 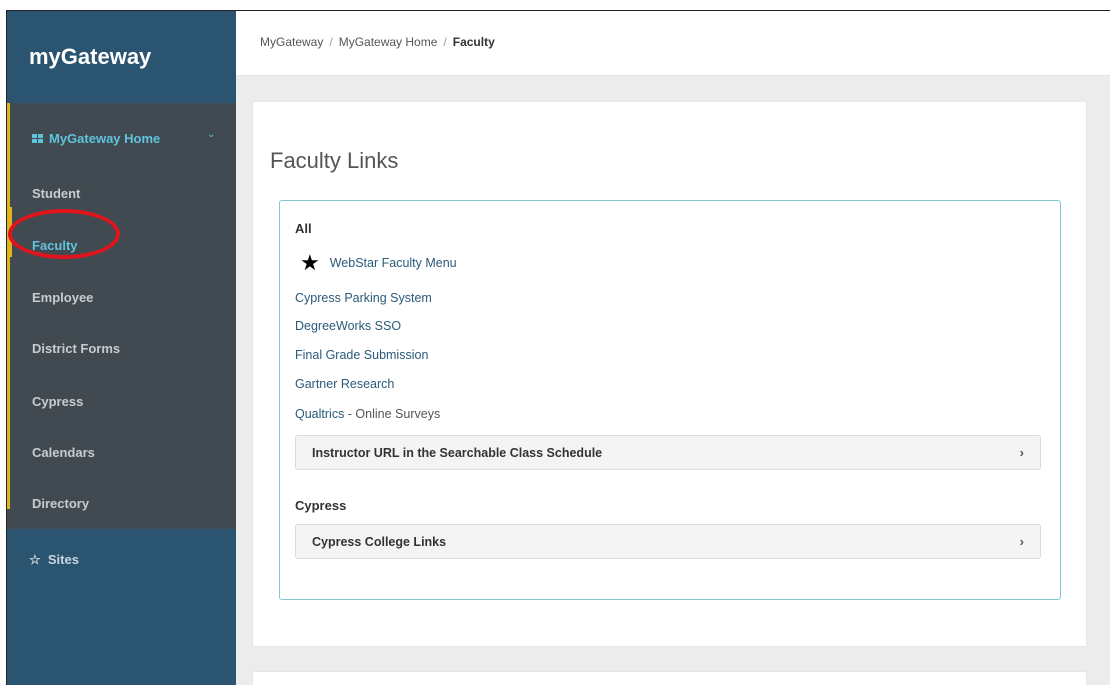 I want to click on chevron-down-icon: ⌄, so click(x=211, y=134).